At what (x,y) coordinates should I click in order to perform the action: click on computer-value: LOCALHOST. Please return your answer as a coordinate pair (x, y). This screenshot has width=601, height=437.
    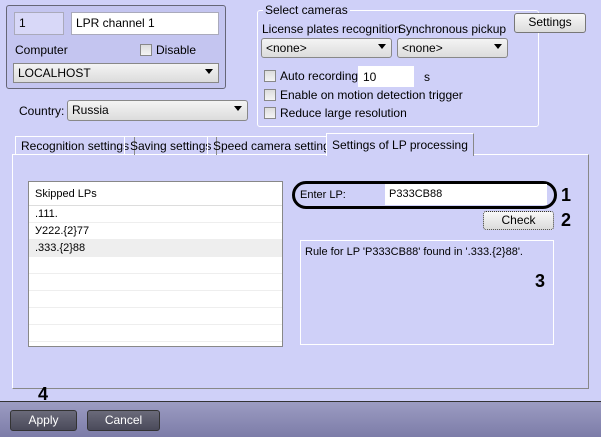
    Looking at the image, I should click on (54, 73).